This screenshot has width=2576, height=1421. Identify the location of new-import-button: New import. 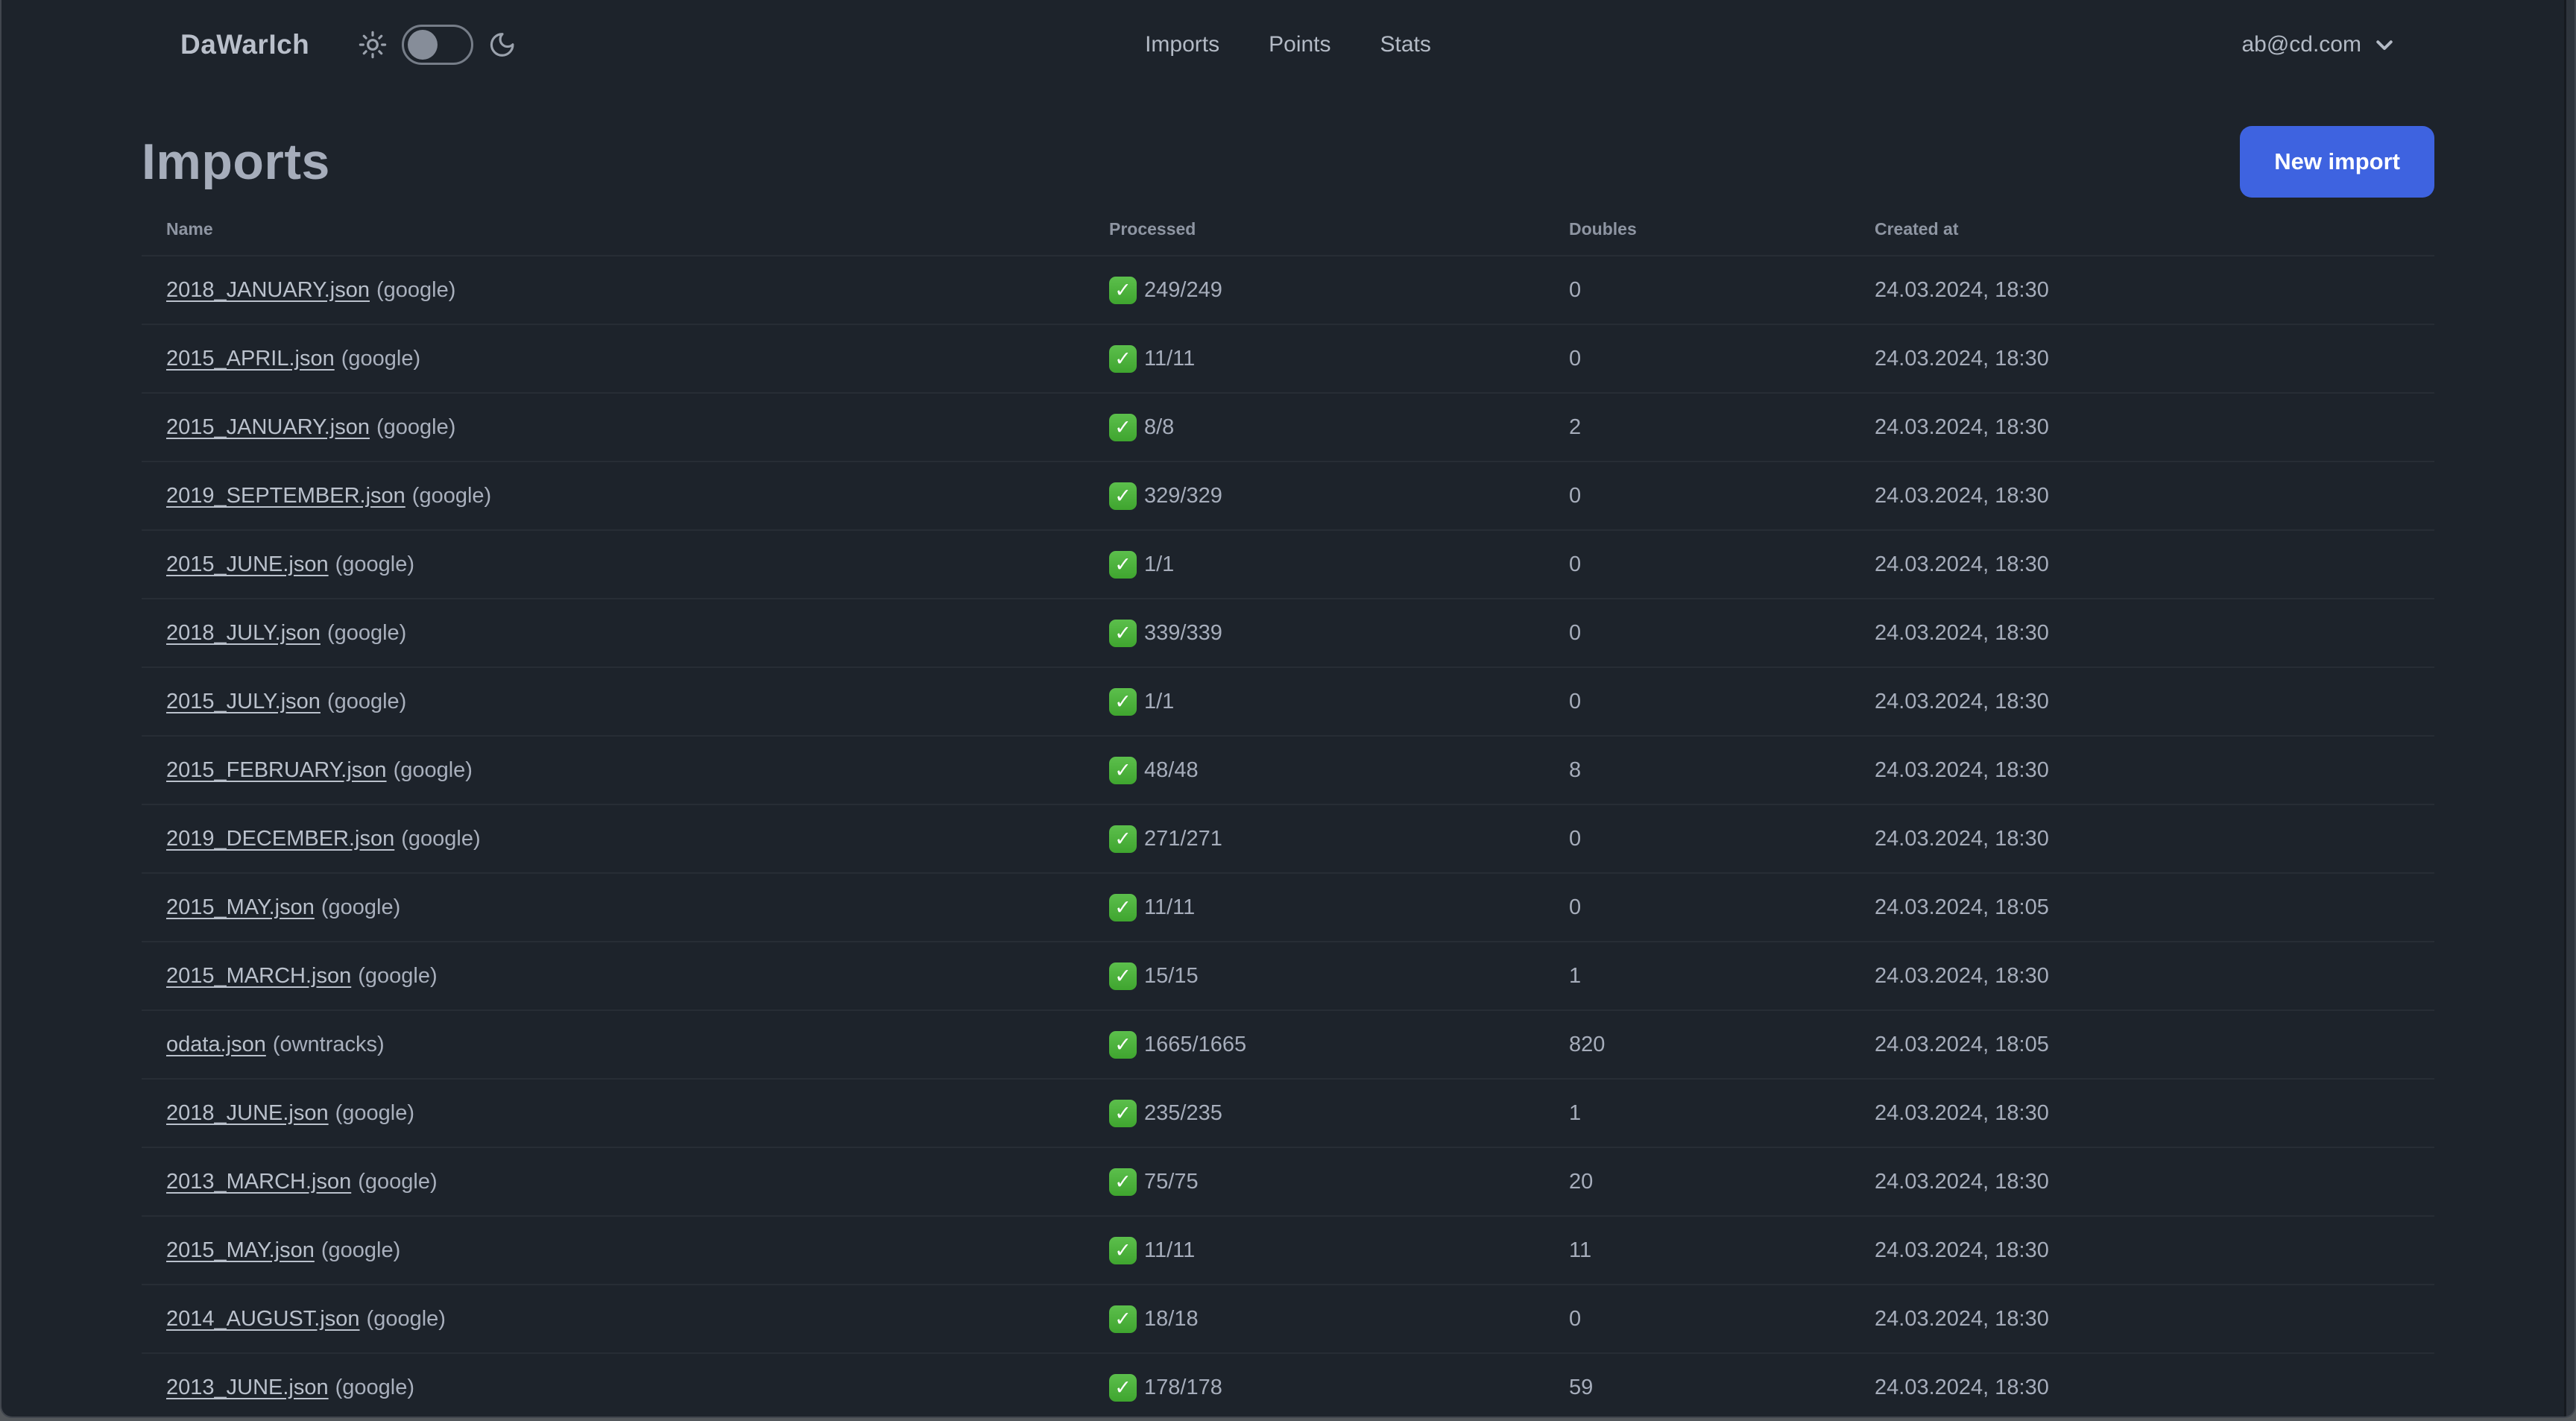
(2337, 162).